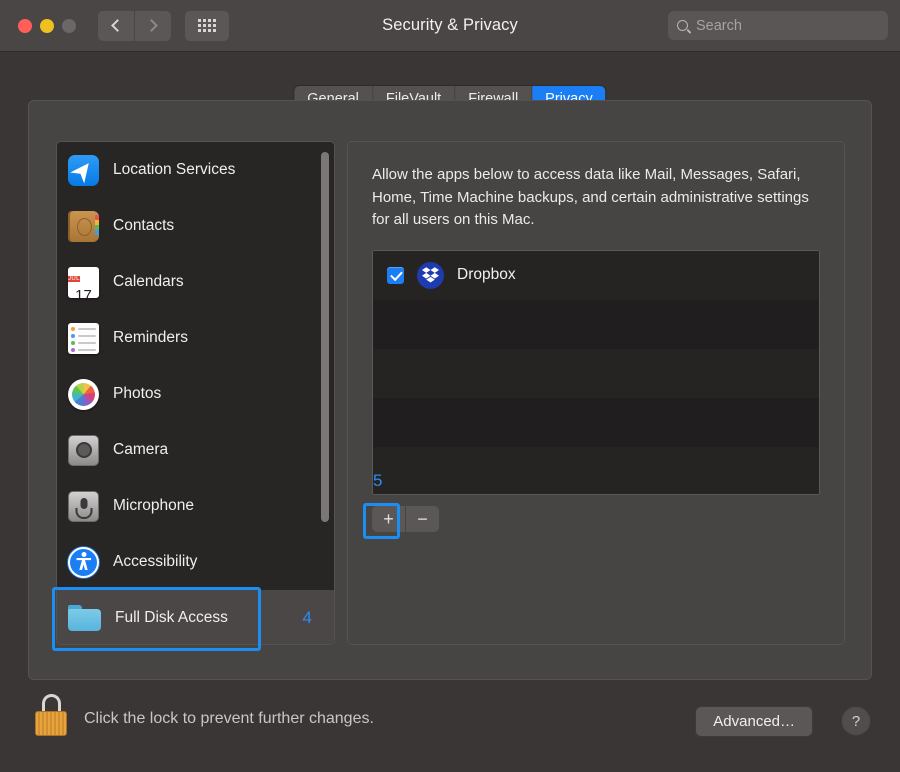 The image size is (900, 772). Describe the element at coordinates (395, 275) in the screenshot. I see `app-enabled-checkbox` at that location.